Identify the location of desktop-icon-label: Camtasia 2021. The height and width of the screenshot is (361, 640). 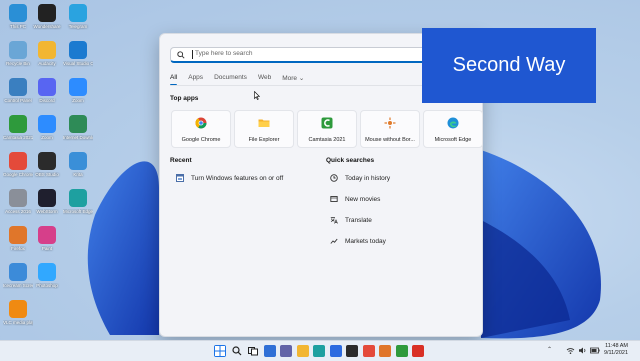
(18, 137).